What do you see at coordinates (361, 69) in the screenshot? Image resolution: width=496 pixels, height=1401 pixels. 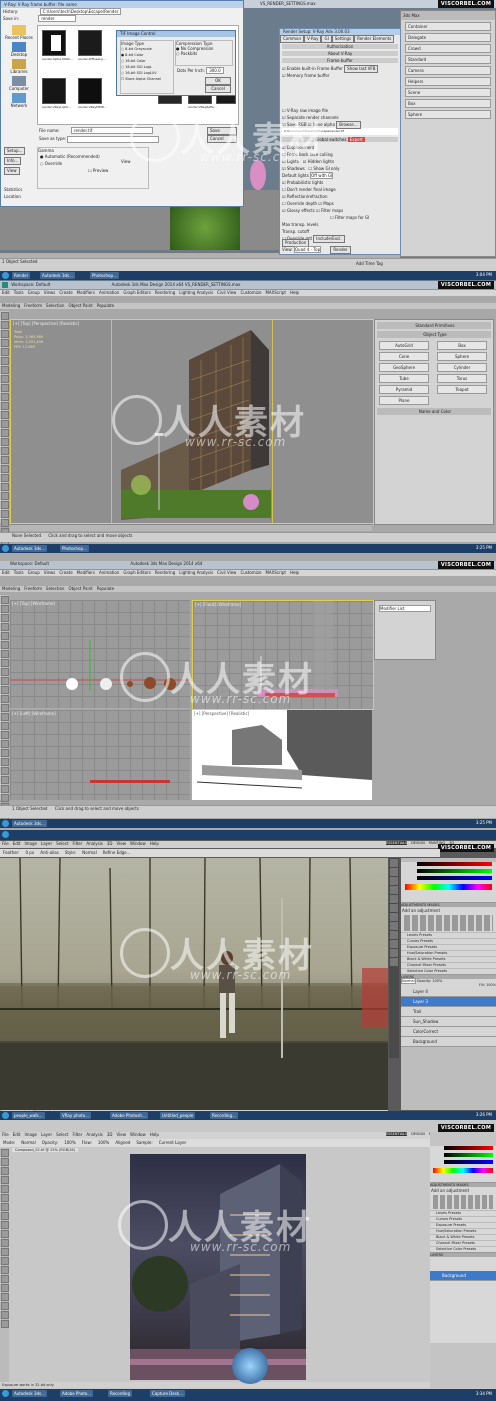 I see `show-last-vfb-button: Show last VFB` at bounding box center [361, 69].